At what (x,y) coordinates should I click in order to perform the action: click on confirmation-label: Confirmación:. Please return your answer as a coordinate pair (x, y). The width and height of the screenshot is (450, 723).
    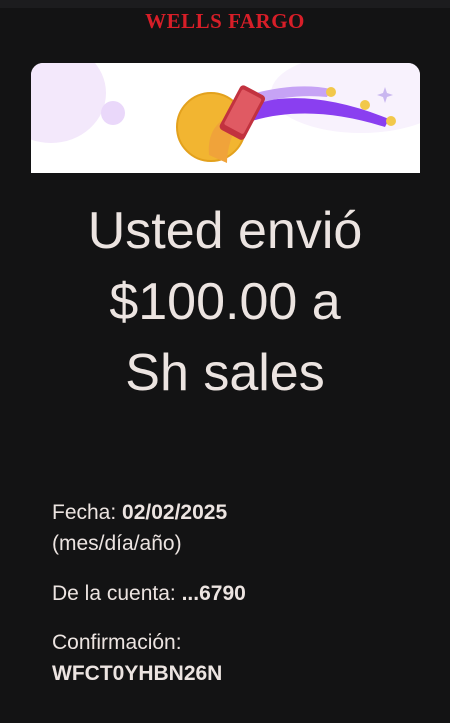
    Looking at the image, I should click on (117, 642).